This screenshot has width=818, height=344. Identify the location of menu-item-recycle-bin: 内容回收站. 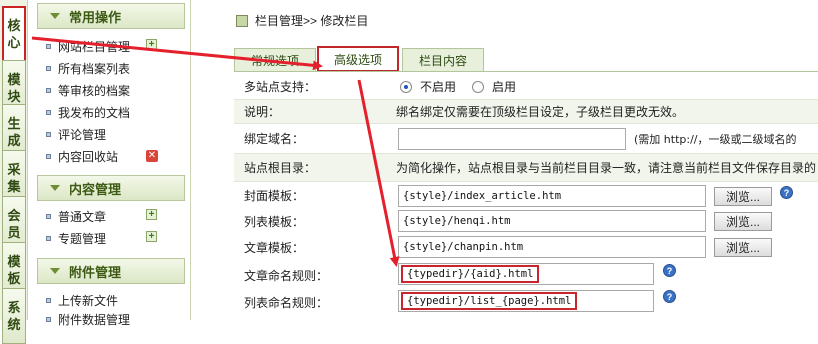
(82, 156).